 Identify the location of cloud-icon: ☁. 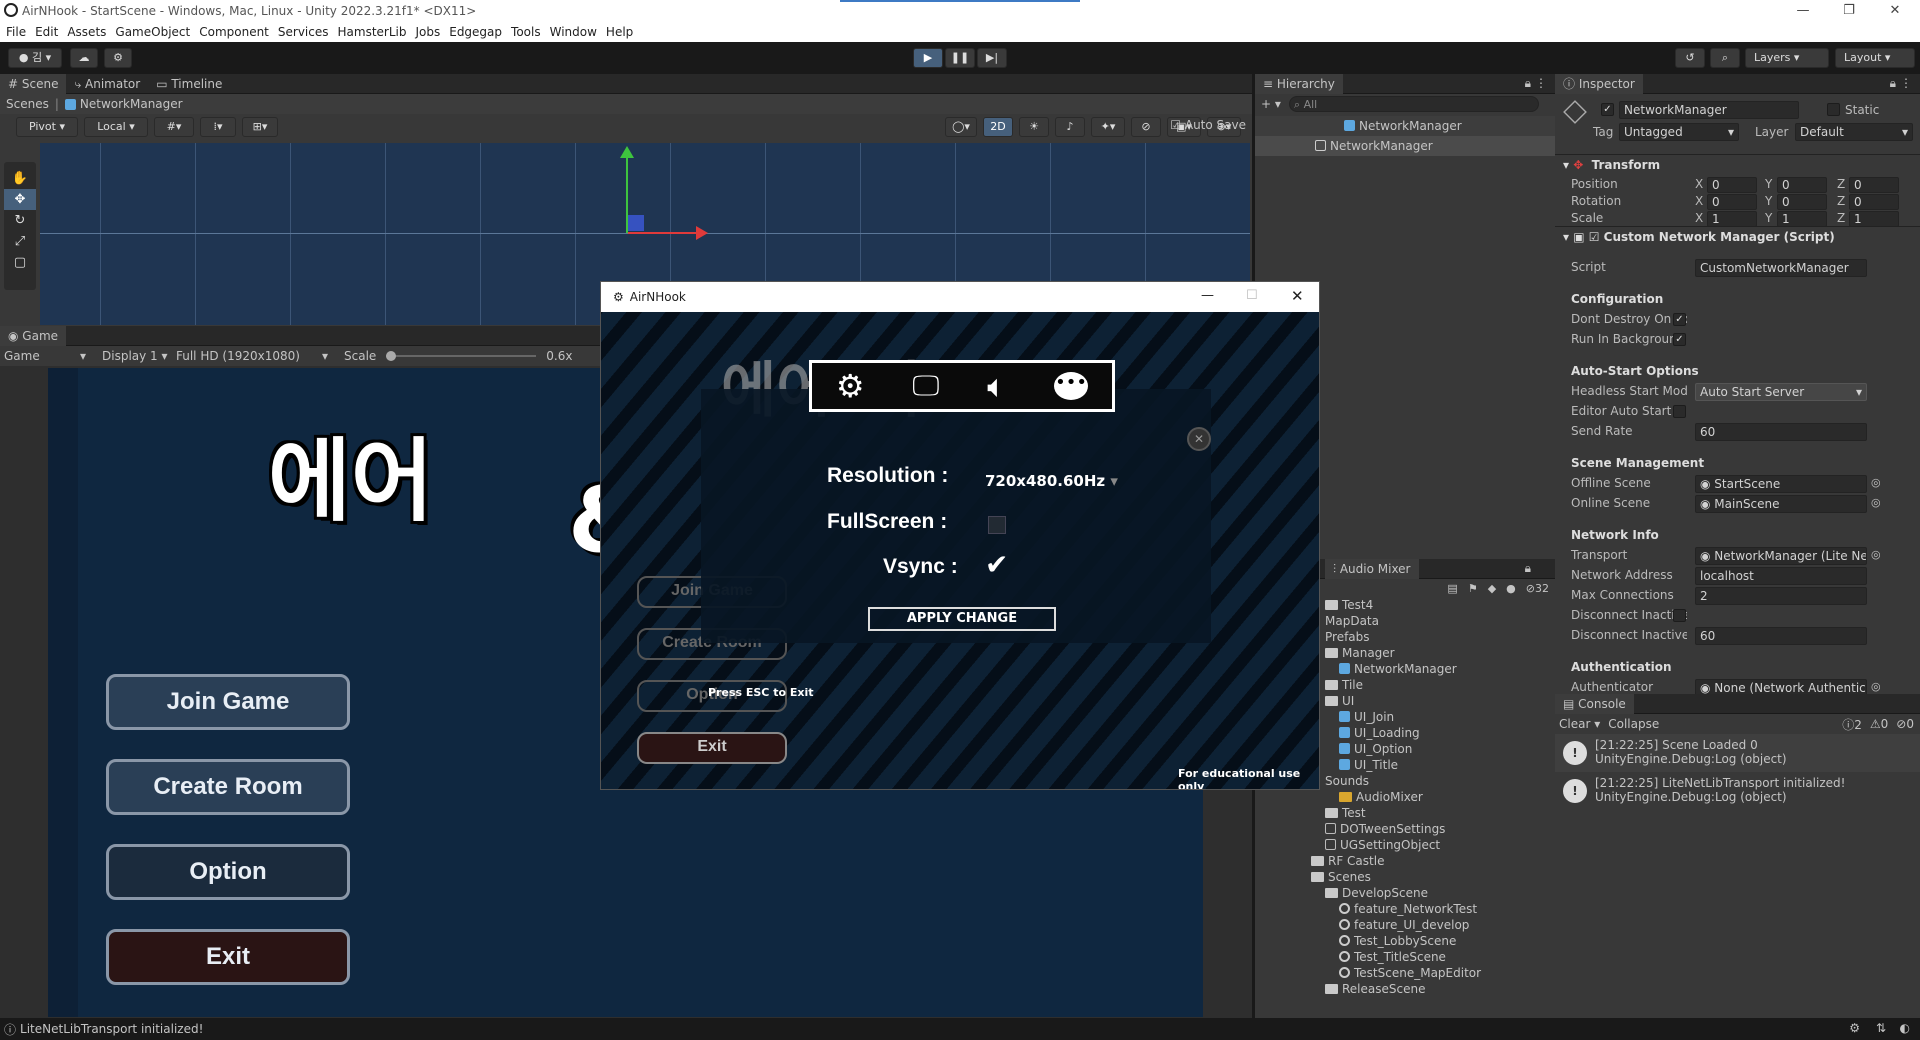
(84, 58).